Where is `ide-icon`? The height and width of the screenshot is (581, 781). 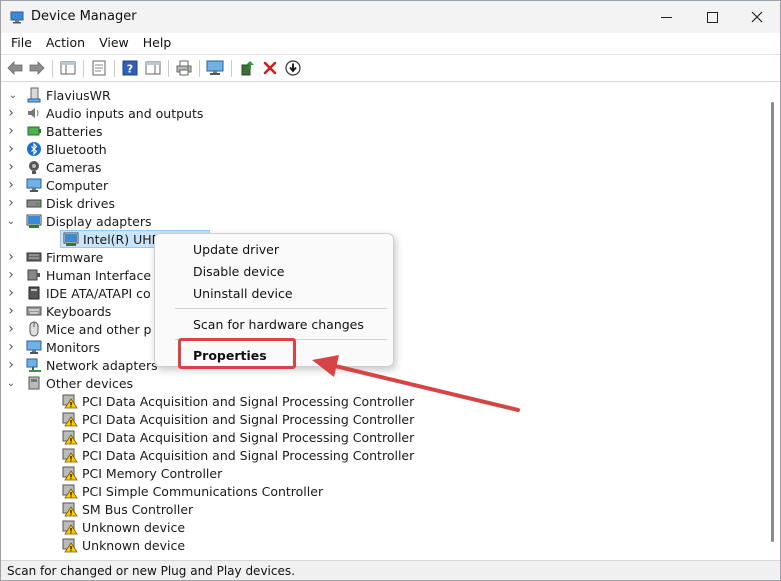 ide-icon is located at coordinates (34, 293).